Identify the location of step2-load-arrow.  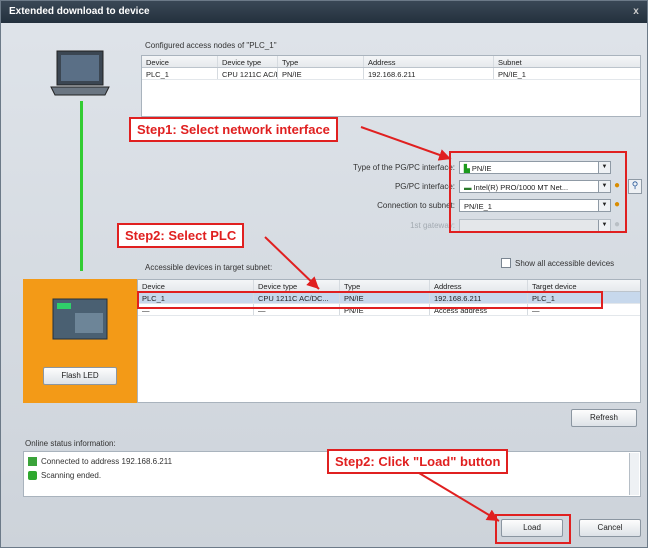
(459, 497).